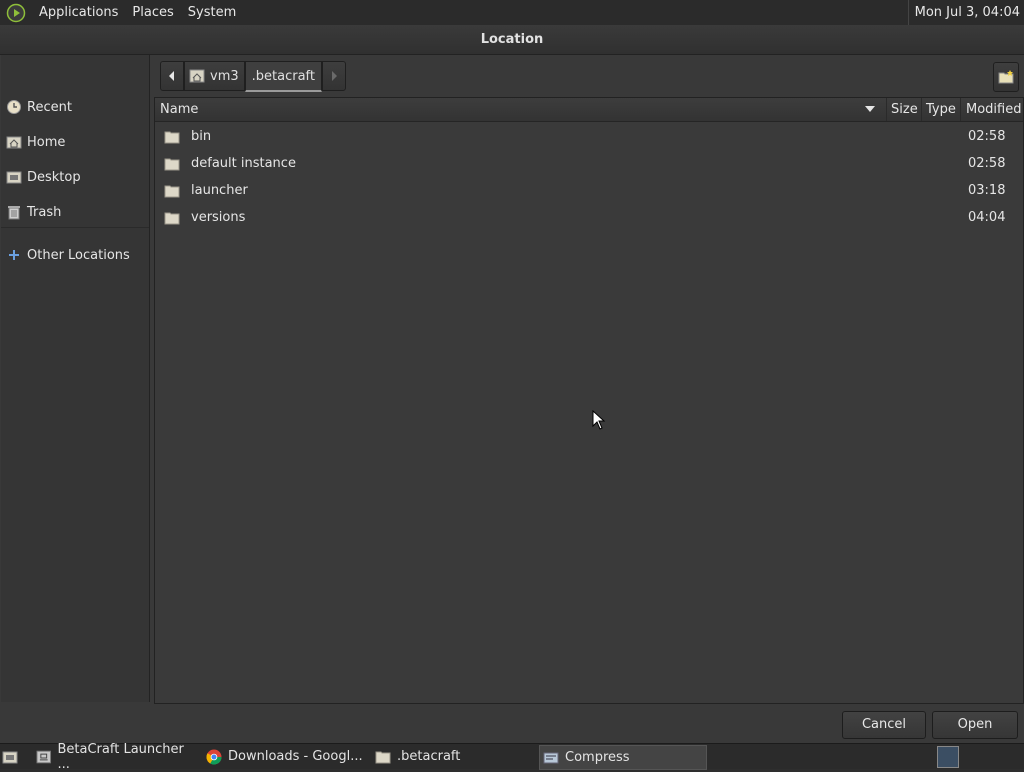 The height and width of the screenshot is (772, 1024). I want to click on path-segment-label: vm3, so click(224, 76).